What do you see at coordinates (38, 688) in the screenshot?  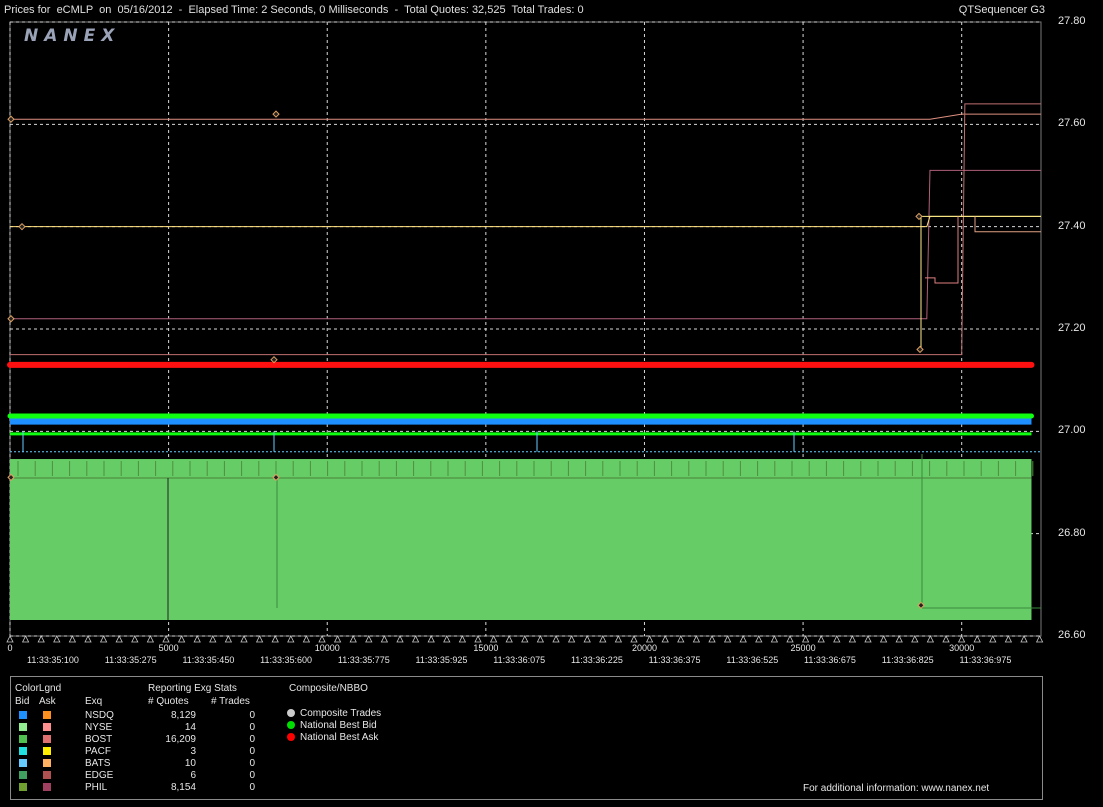 I see `color-legend-title: ColorLgnd` at bounding box center [38, 688].